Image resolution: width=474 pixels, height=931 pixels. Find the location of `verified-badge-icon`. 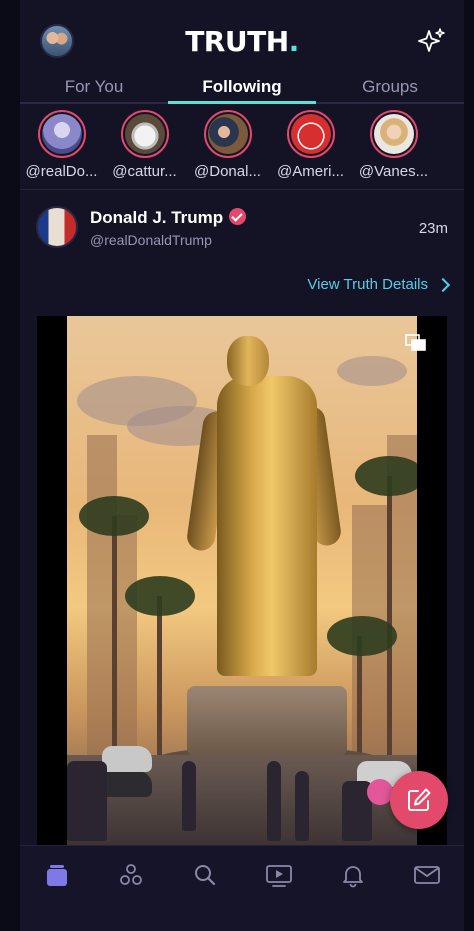

verified-badge-icon is located at coordinates (238, 216).